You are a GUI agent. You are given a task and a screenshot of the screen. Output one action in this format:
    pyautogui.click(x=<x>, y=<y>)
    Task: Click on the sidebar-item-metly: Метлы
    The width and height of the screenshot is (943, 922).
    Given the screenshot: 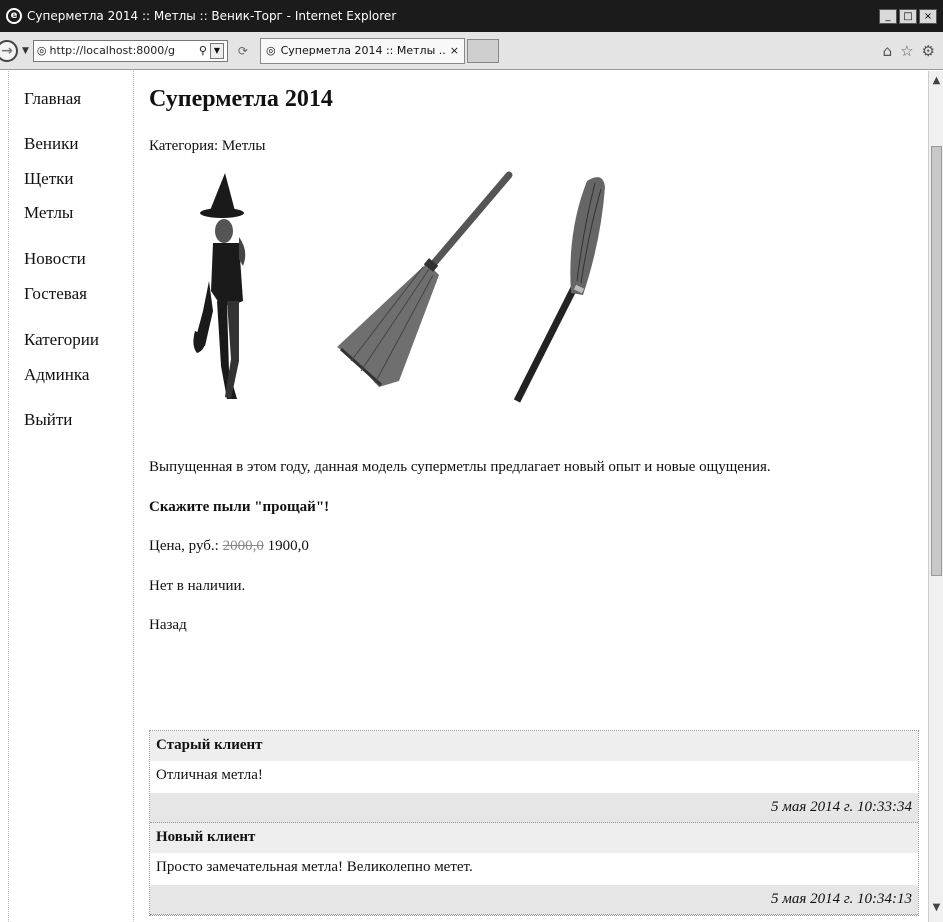 What is the action you would take?
    pyautogui.click(x=48, y=213)
    